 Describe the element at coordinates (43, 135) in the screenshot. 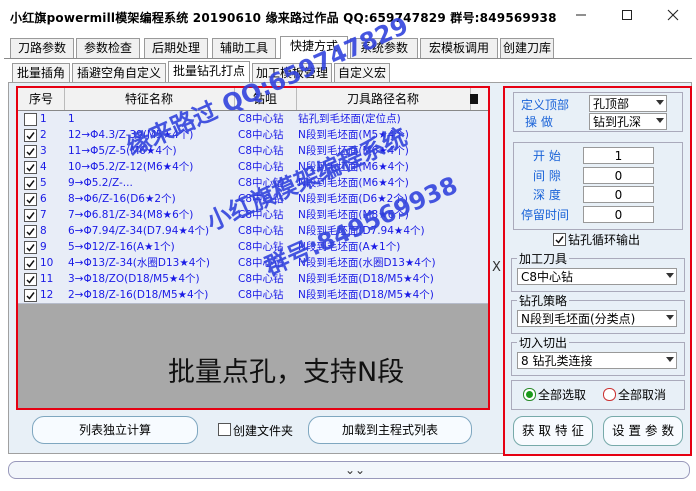

I see `row-index: 2` at that location.